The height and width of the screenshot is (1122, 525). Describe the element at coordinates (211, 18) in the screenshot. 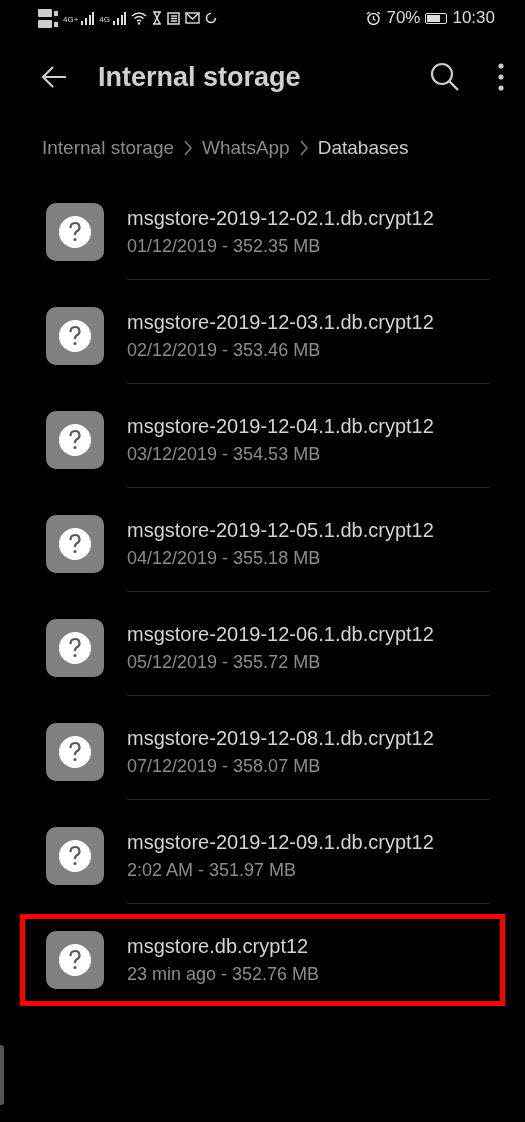

I see `sync-icon` at that location.